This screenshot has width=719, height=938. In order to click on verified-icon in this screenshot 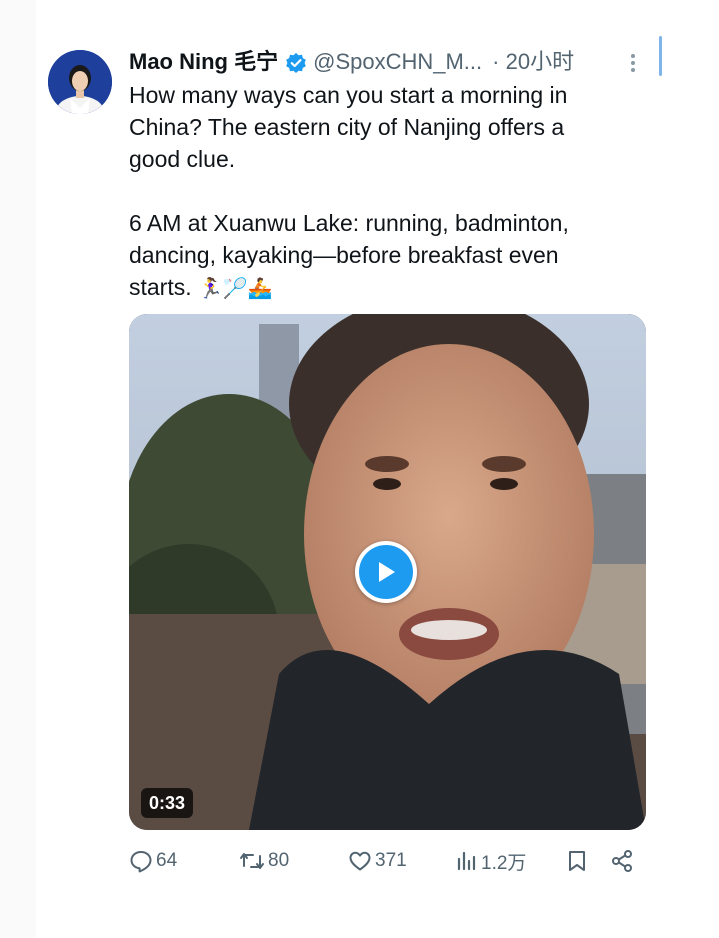, I will do `click(296, 62)`.